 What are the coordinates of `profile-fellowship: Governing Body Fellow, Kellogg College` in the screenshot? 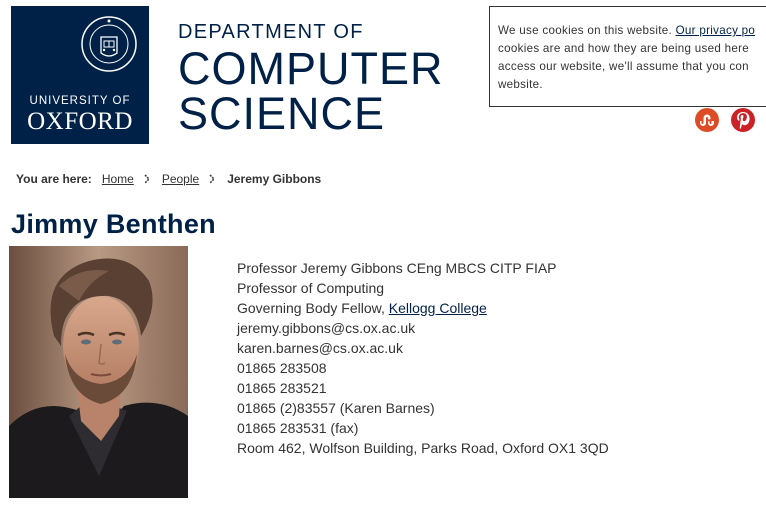 It's located at (423, 308).